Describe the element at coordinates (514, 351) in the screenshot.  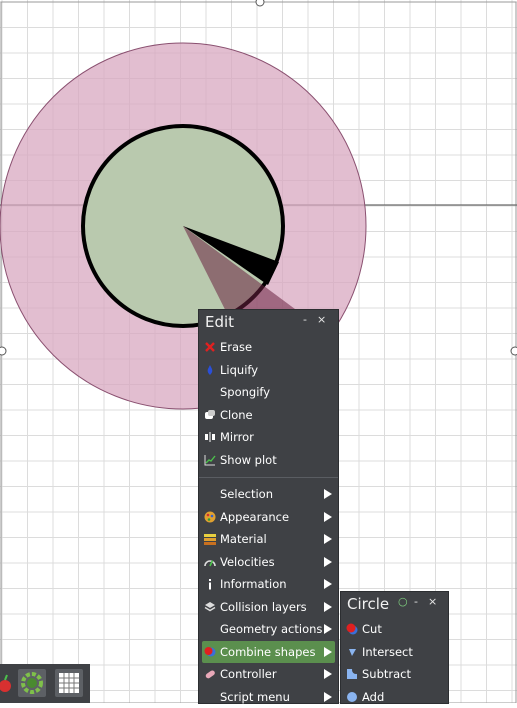
I see `handle-right` at that location.